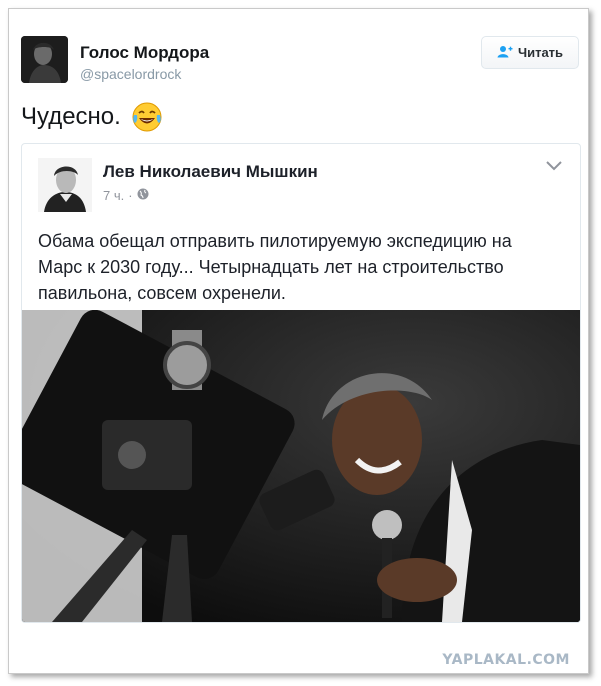  What do you see at coordinates (44, 59) in the screenshot?
I see `avatar` at bounding box center [44, 59].